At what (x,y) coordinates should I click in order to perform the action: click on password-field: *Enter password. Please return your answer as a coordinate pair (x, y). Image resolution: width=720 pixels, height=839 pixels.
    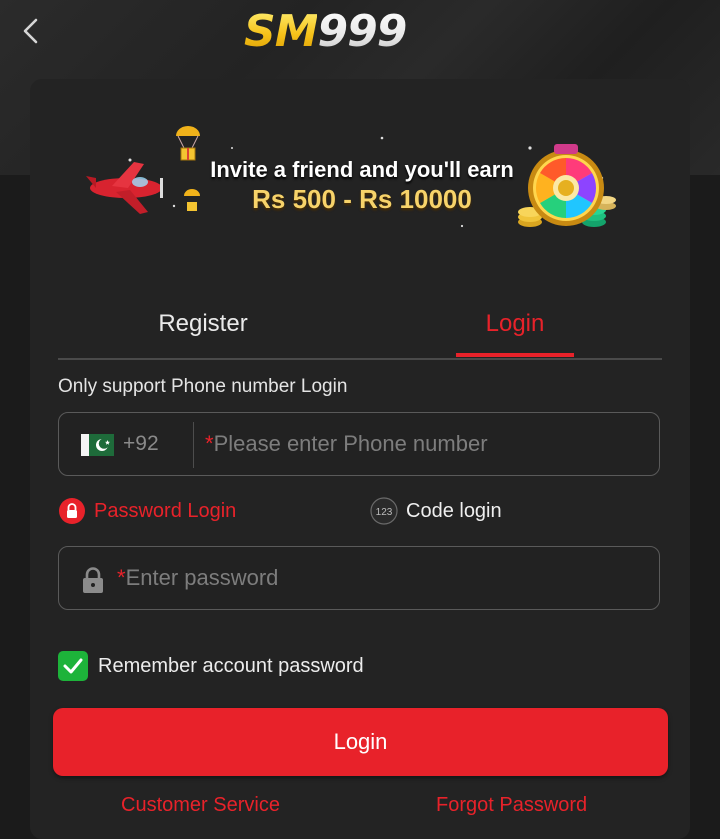
    Looking at the image, I should click on (359, 578).